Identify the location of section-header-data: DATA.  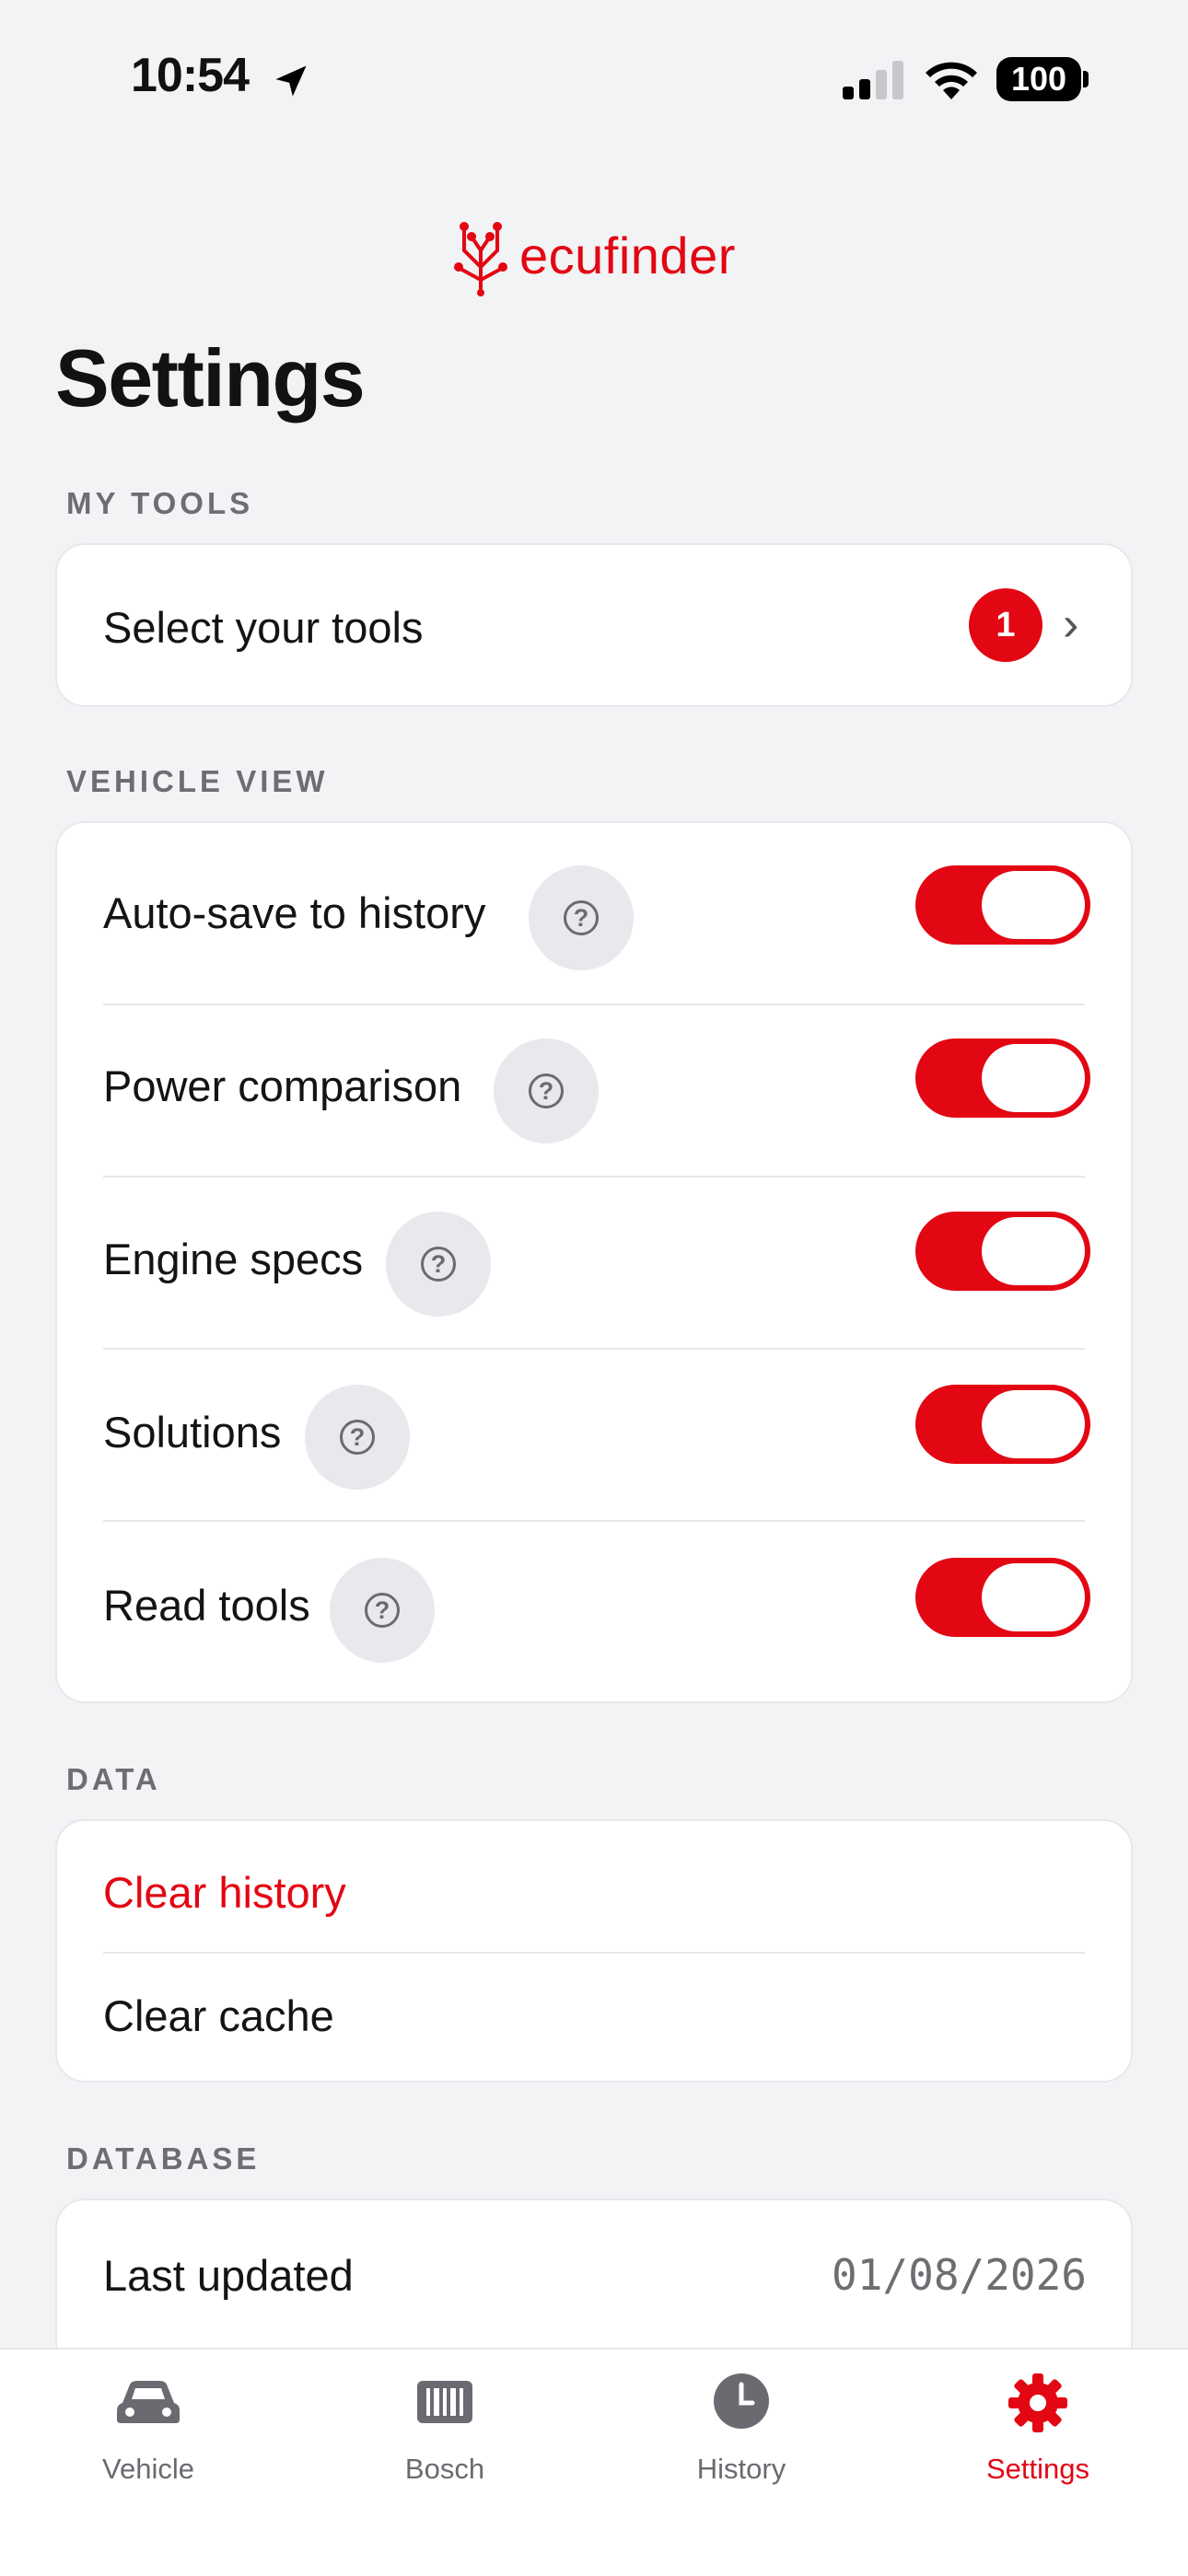
(113, 1779).